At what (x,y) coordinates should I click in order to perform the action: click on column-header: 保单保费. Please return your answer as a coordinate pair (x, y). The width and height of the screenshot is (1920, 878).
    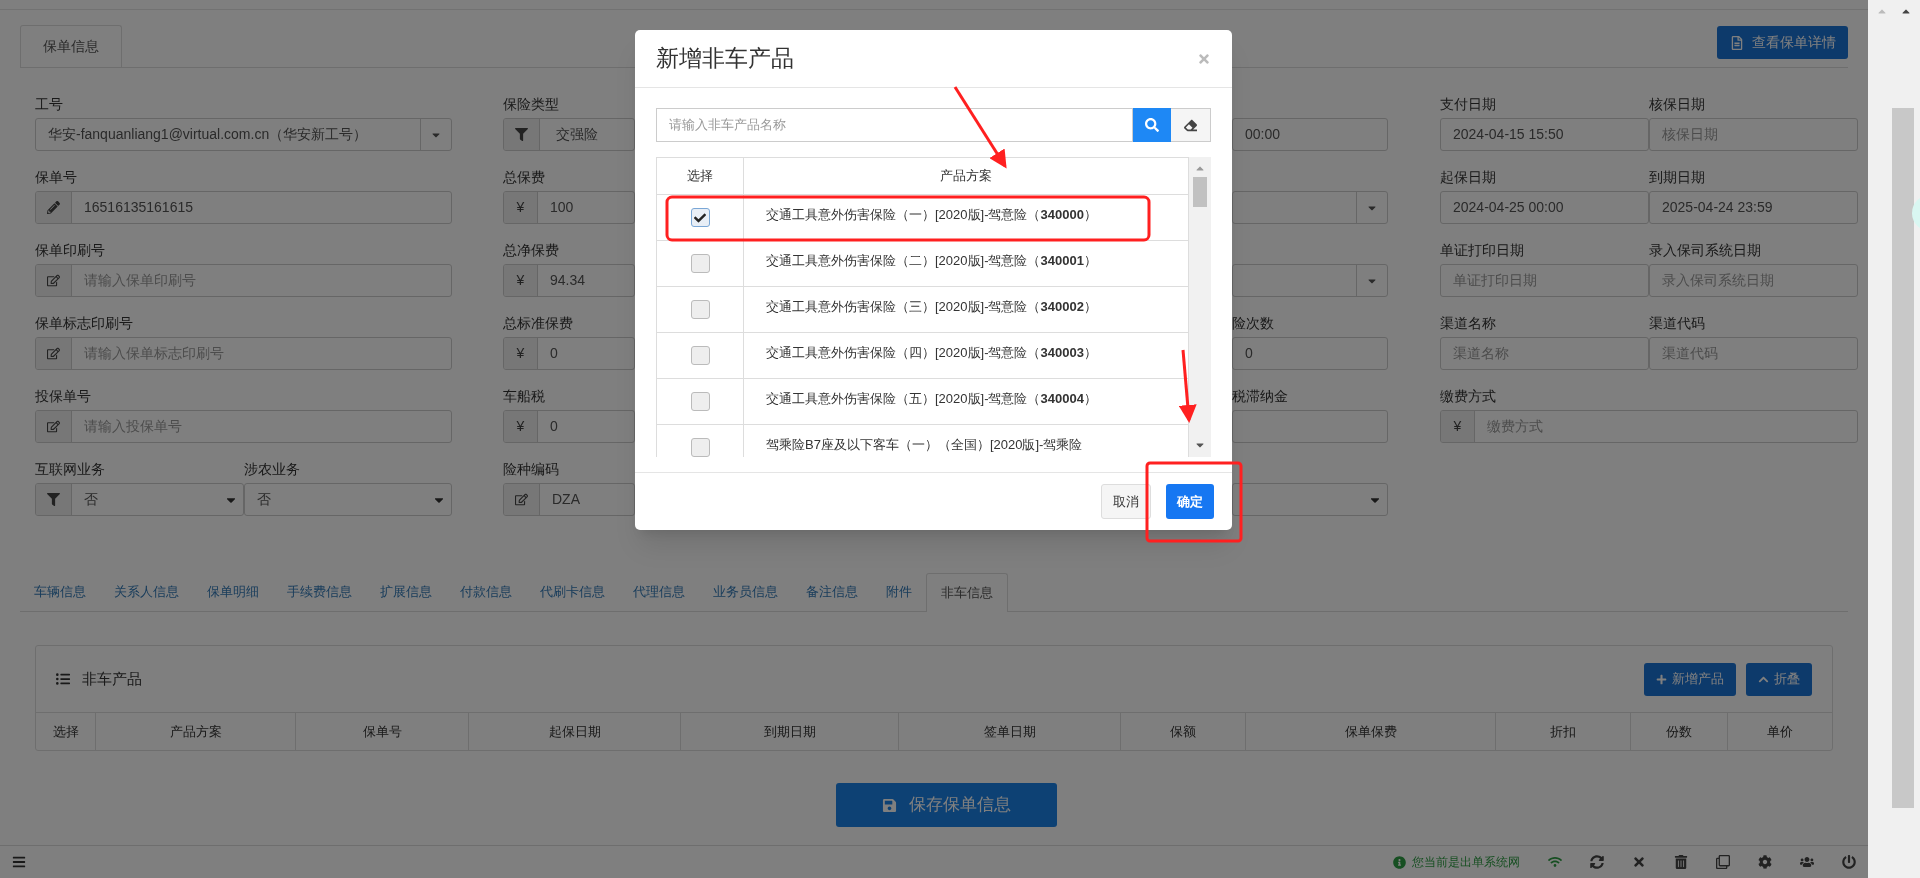
    Looking at the image, I should click on (1370, 731).